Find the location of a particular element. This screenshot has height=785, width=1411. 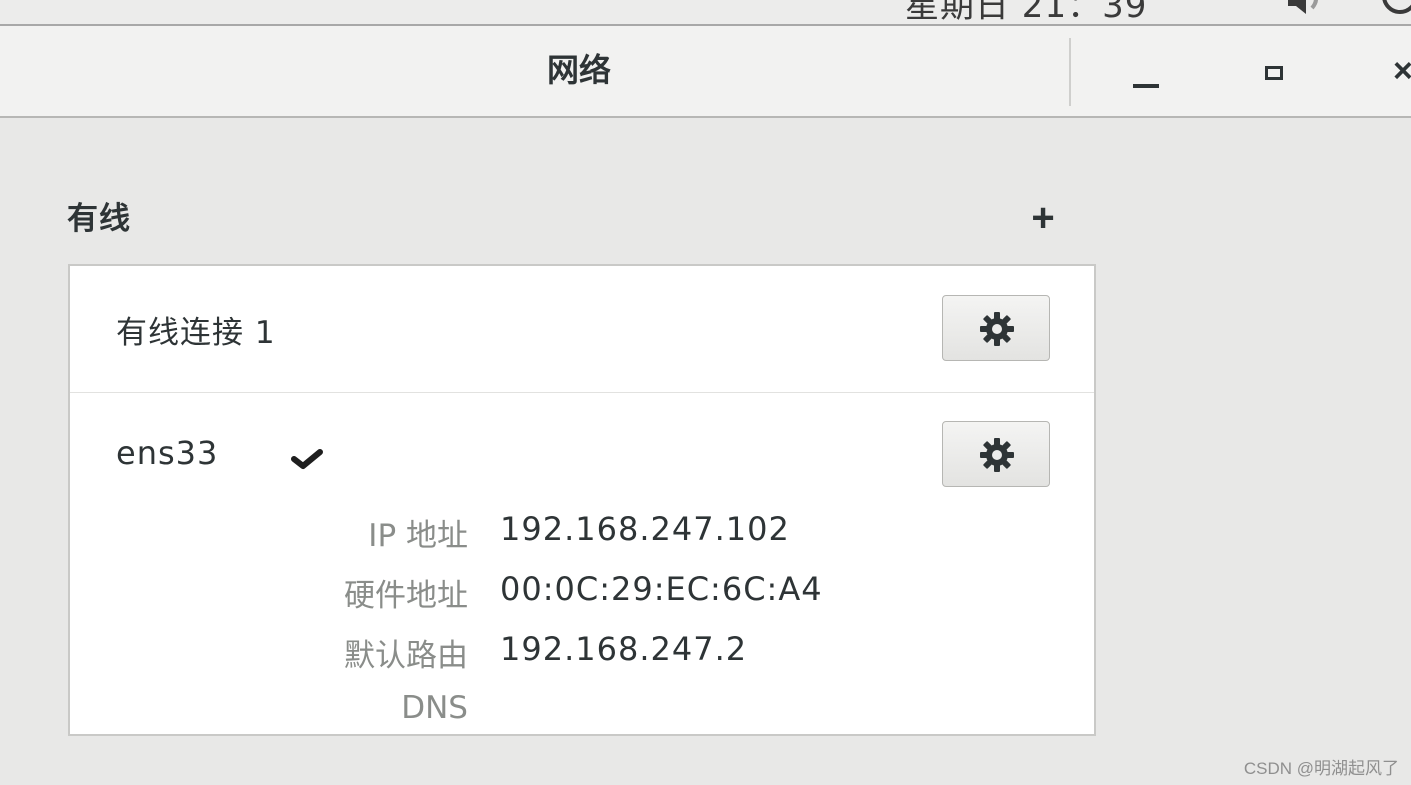

header-separator is located at coordinates (1070, 72).